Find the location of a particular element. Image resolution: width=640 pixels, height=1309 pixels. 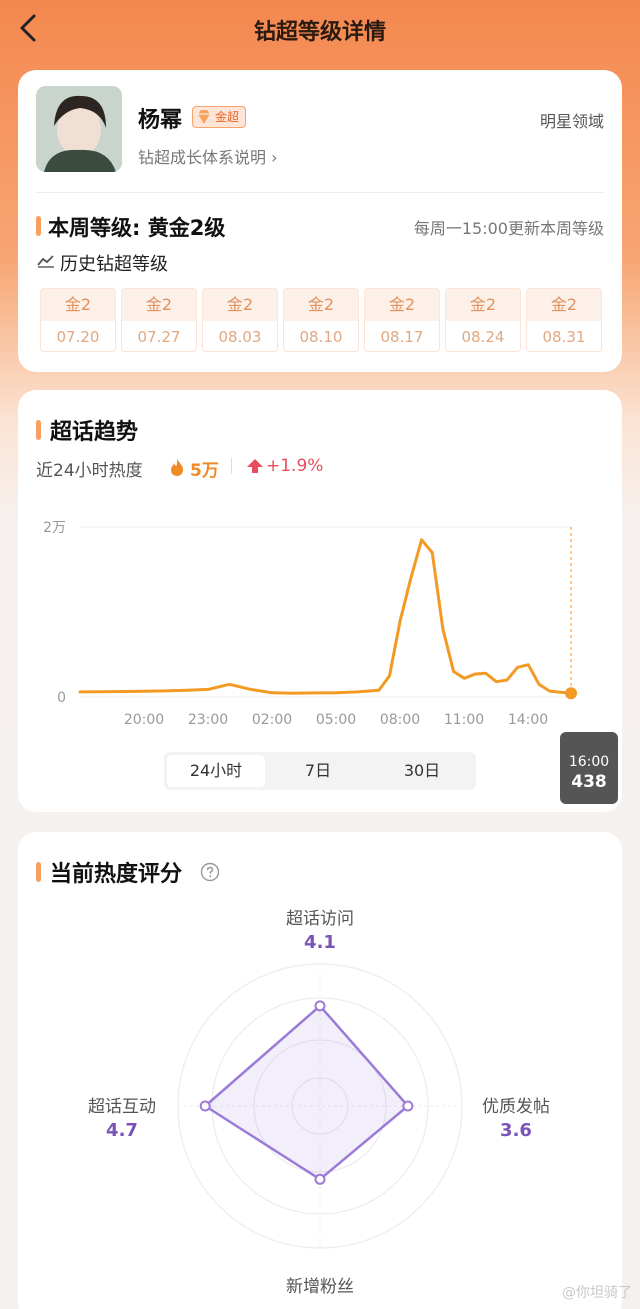

history-cell: 金2 07.20 is located at coordinates (78, 320).